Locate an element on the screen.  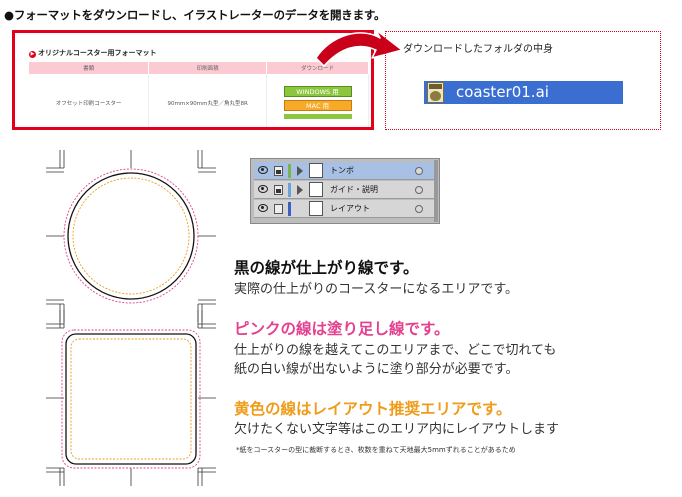
layer-row-layout: レイアウト is located at coordinates (344, 209).